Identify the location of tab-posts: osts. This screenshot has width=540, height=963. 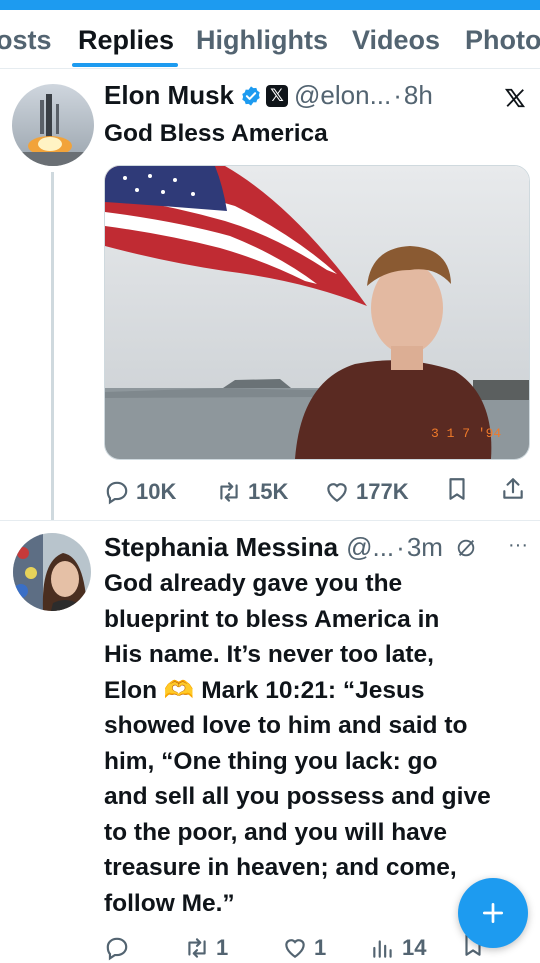
(26, 40).